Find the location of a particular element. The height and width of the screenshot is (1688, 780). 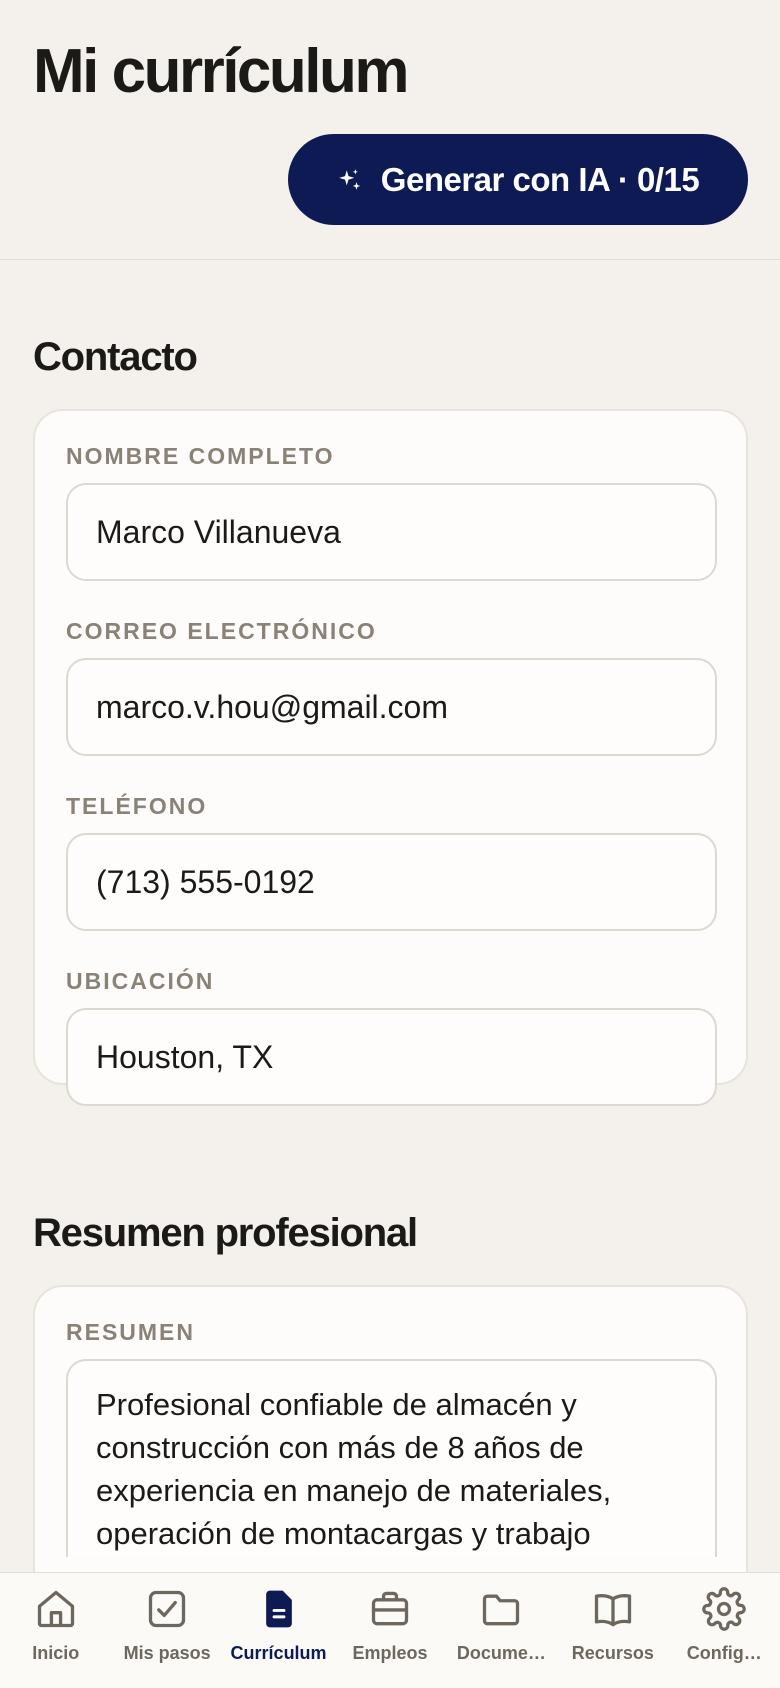

generate-ai-button: Generar con IA · 0/15 is located at coordinates (518, 179).